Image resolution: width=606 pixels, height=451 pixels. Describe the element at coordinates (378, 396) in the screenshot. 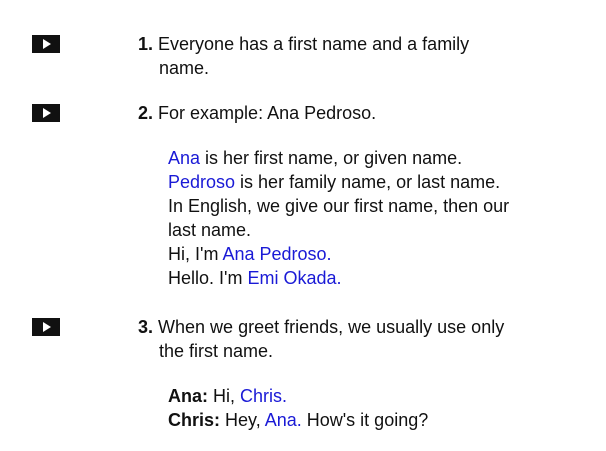

I see `dialogue-line-1: Ana: Hi, Chris.` at that location.